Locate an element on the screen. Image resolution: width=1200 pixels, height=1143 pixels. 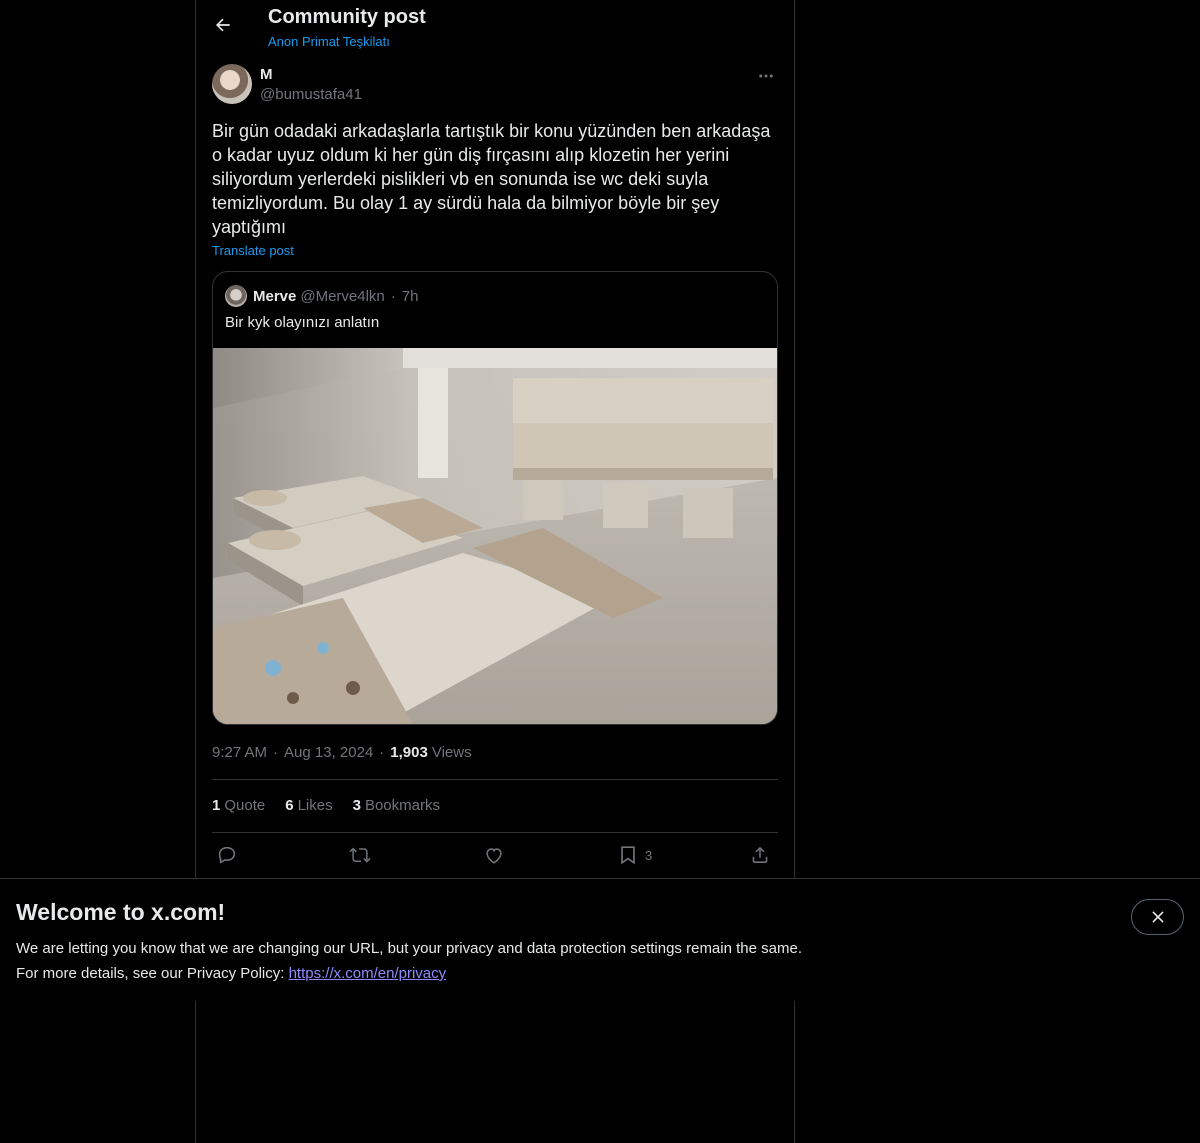
reply-button is located at coordinates (227, 855).